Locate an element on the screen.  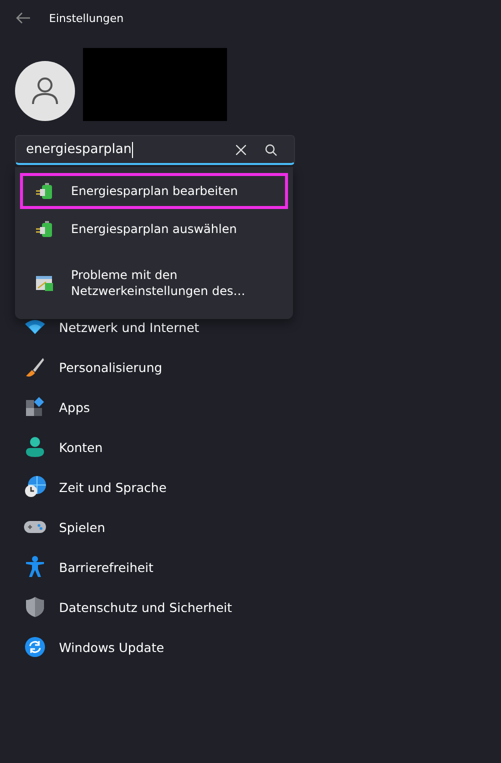
update-icon is located at coordinates (35, 647).